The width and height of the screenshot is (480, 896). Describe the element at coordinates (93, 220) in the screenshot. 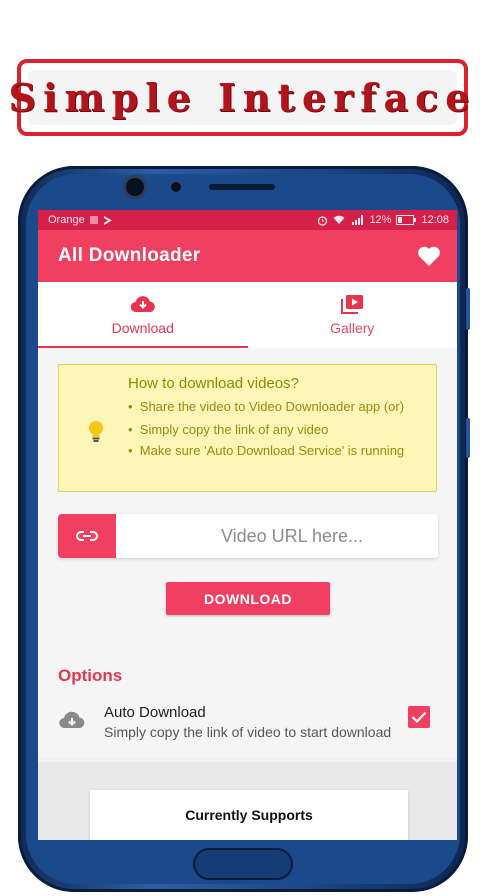

I see `notification-square-icon` at that location.